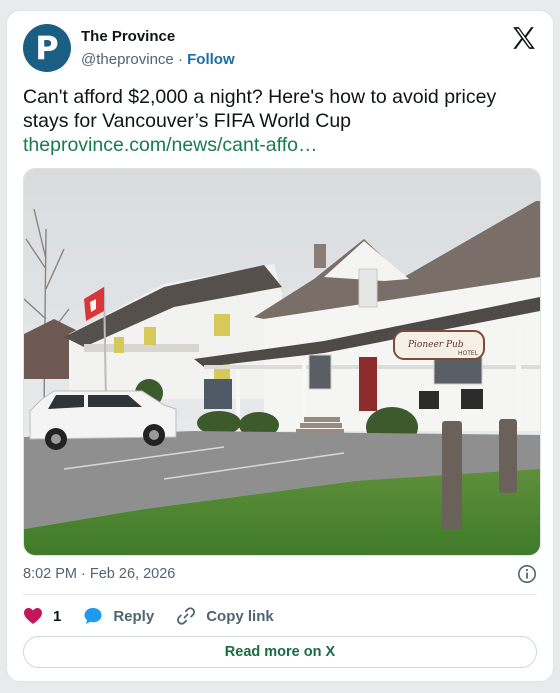  I want to click on handle: @theprovince, so click(127, 59).